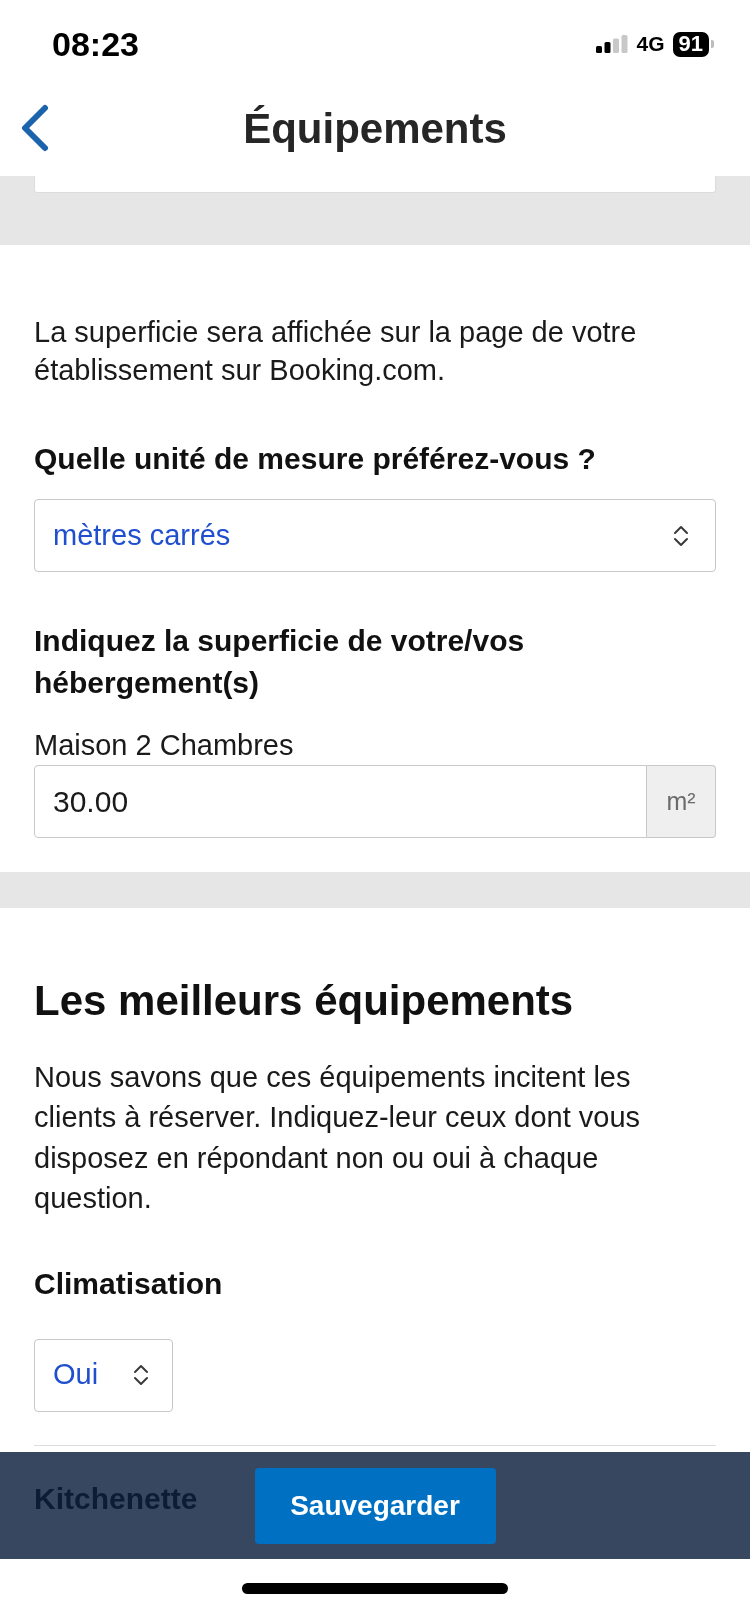 This screenshot has width=750, height=1623. Describe the element at coordinates (681, 801) in the screenshot. I see `unit-addon: m²` at that location.